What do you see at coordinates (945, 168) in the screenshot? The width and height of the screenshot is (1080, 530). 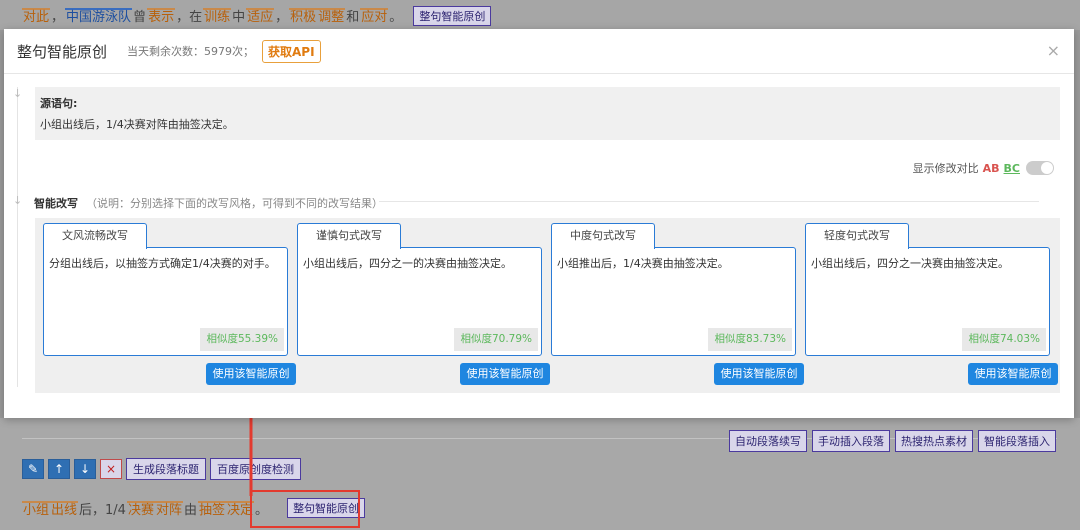 I see `toggle-label: 显示修改对比` at bounding box center [945, 168].